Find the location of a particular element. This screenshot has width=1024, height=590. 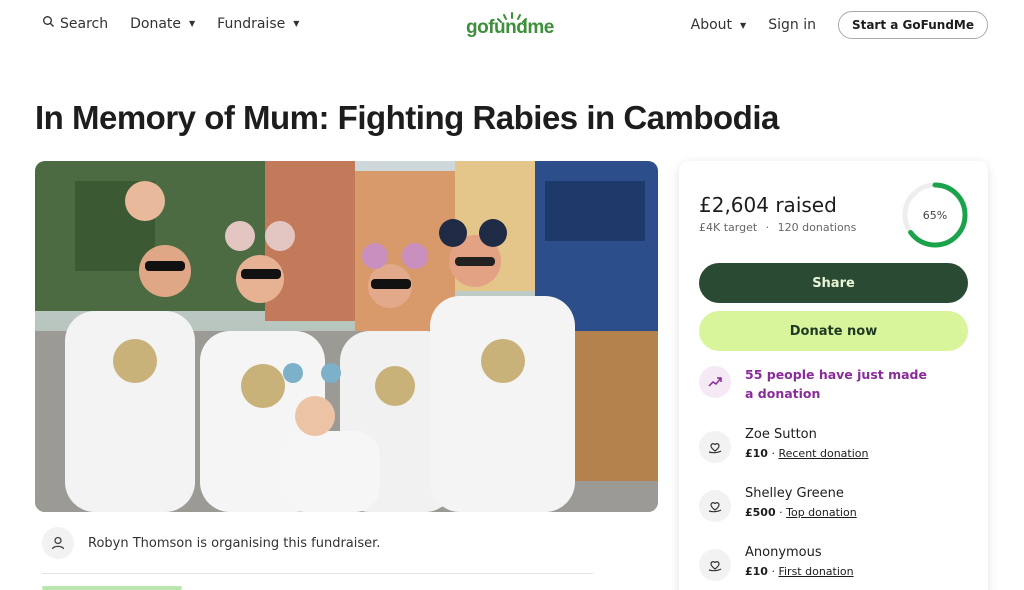

donation-meta: £10 · First donation is located at coordinates (799, 571).